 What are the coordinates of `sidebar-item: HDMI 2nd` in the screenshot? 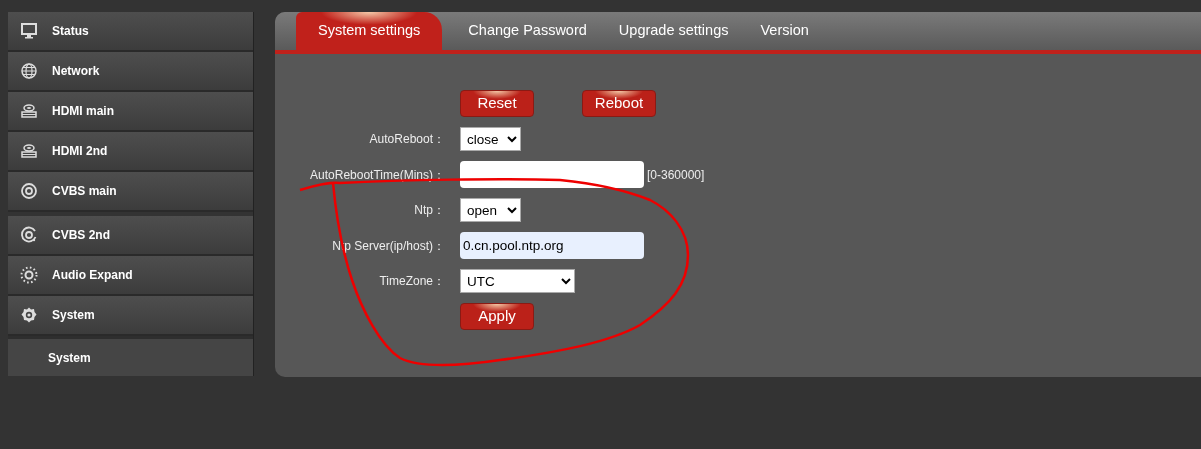 It's located at (130, 152).